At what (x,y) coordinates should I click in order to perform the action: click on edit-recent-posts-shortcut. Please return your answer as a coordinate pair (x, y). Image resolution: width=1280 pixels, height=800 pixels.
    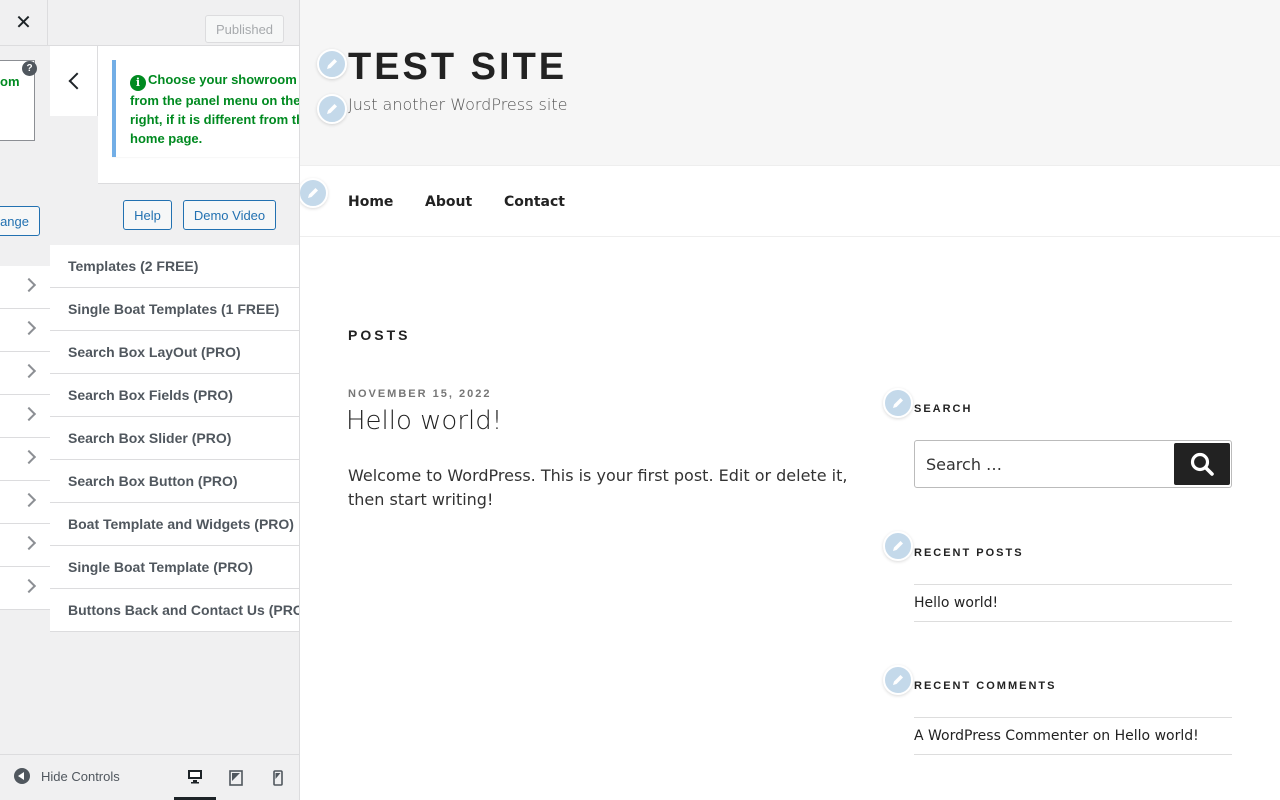
    Looking at the image, I should click on (898, 546).